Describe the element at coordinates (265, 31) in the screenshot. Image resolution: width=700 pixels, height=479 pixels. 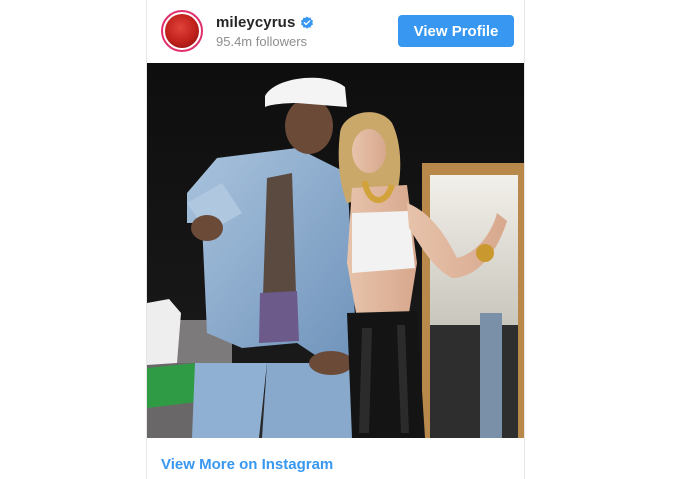
I see `user-info: mileycyrus 95.4m followers` at that location.